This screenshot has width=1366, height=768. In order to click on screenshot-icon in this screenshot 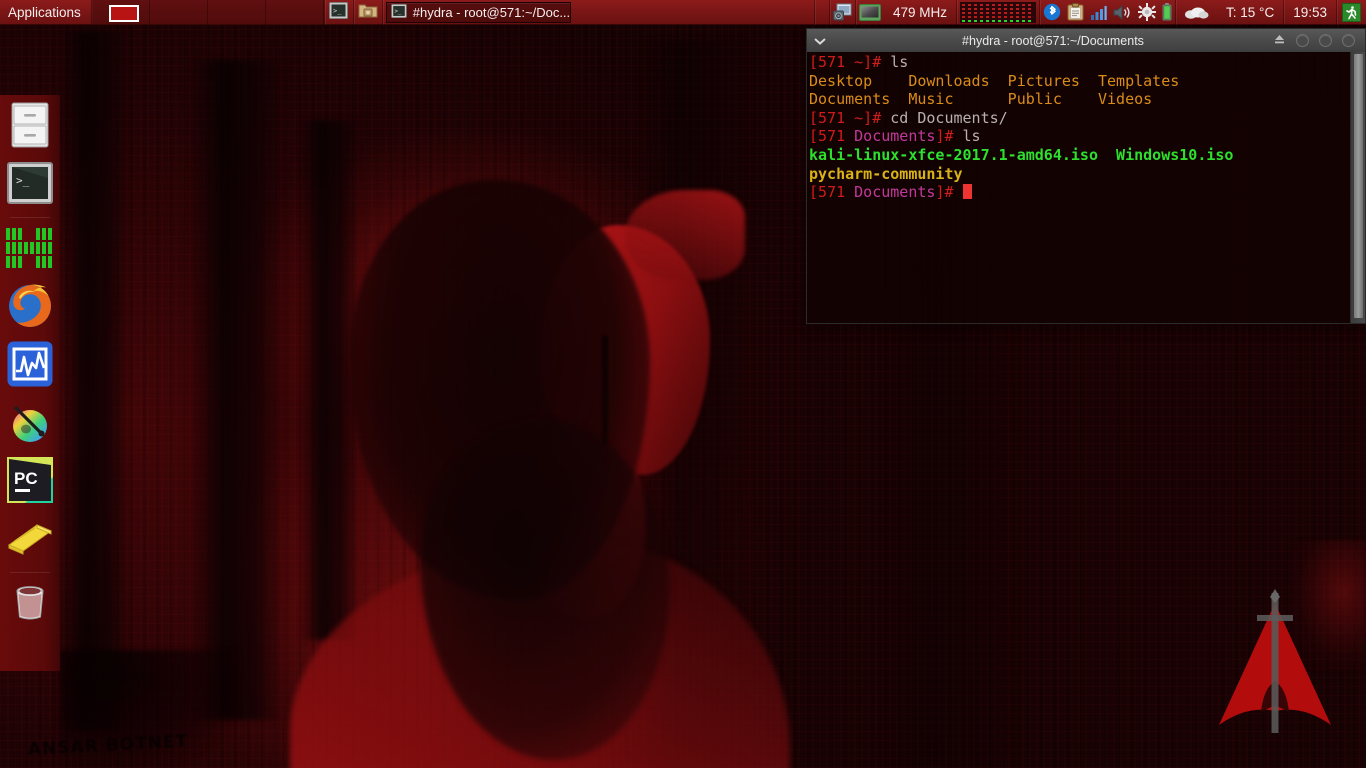, I will do `click(842, 12)`.